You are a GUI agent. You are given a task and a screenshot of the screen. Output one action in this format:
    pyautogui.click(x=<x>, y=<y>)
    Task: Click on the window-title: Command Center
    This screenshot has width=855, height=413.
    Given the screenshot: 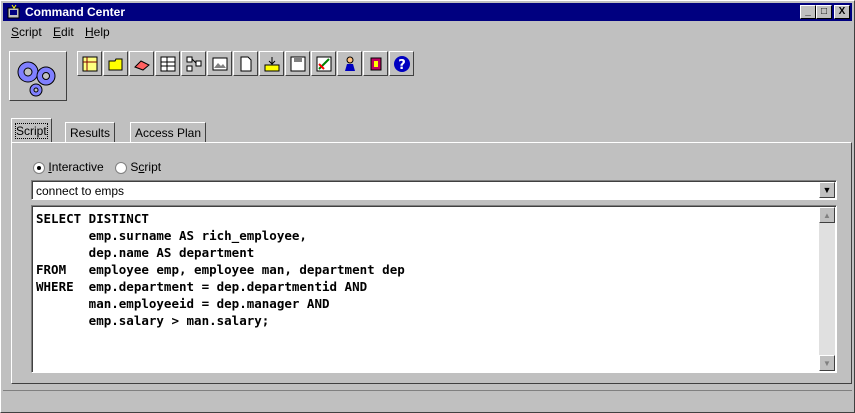 What is the action you would take?
    pyautogui.click(x=75, y=12)
    